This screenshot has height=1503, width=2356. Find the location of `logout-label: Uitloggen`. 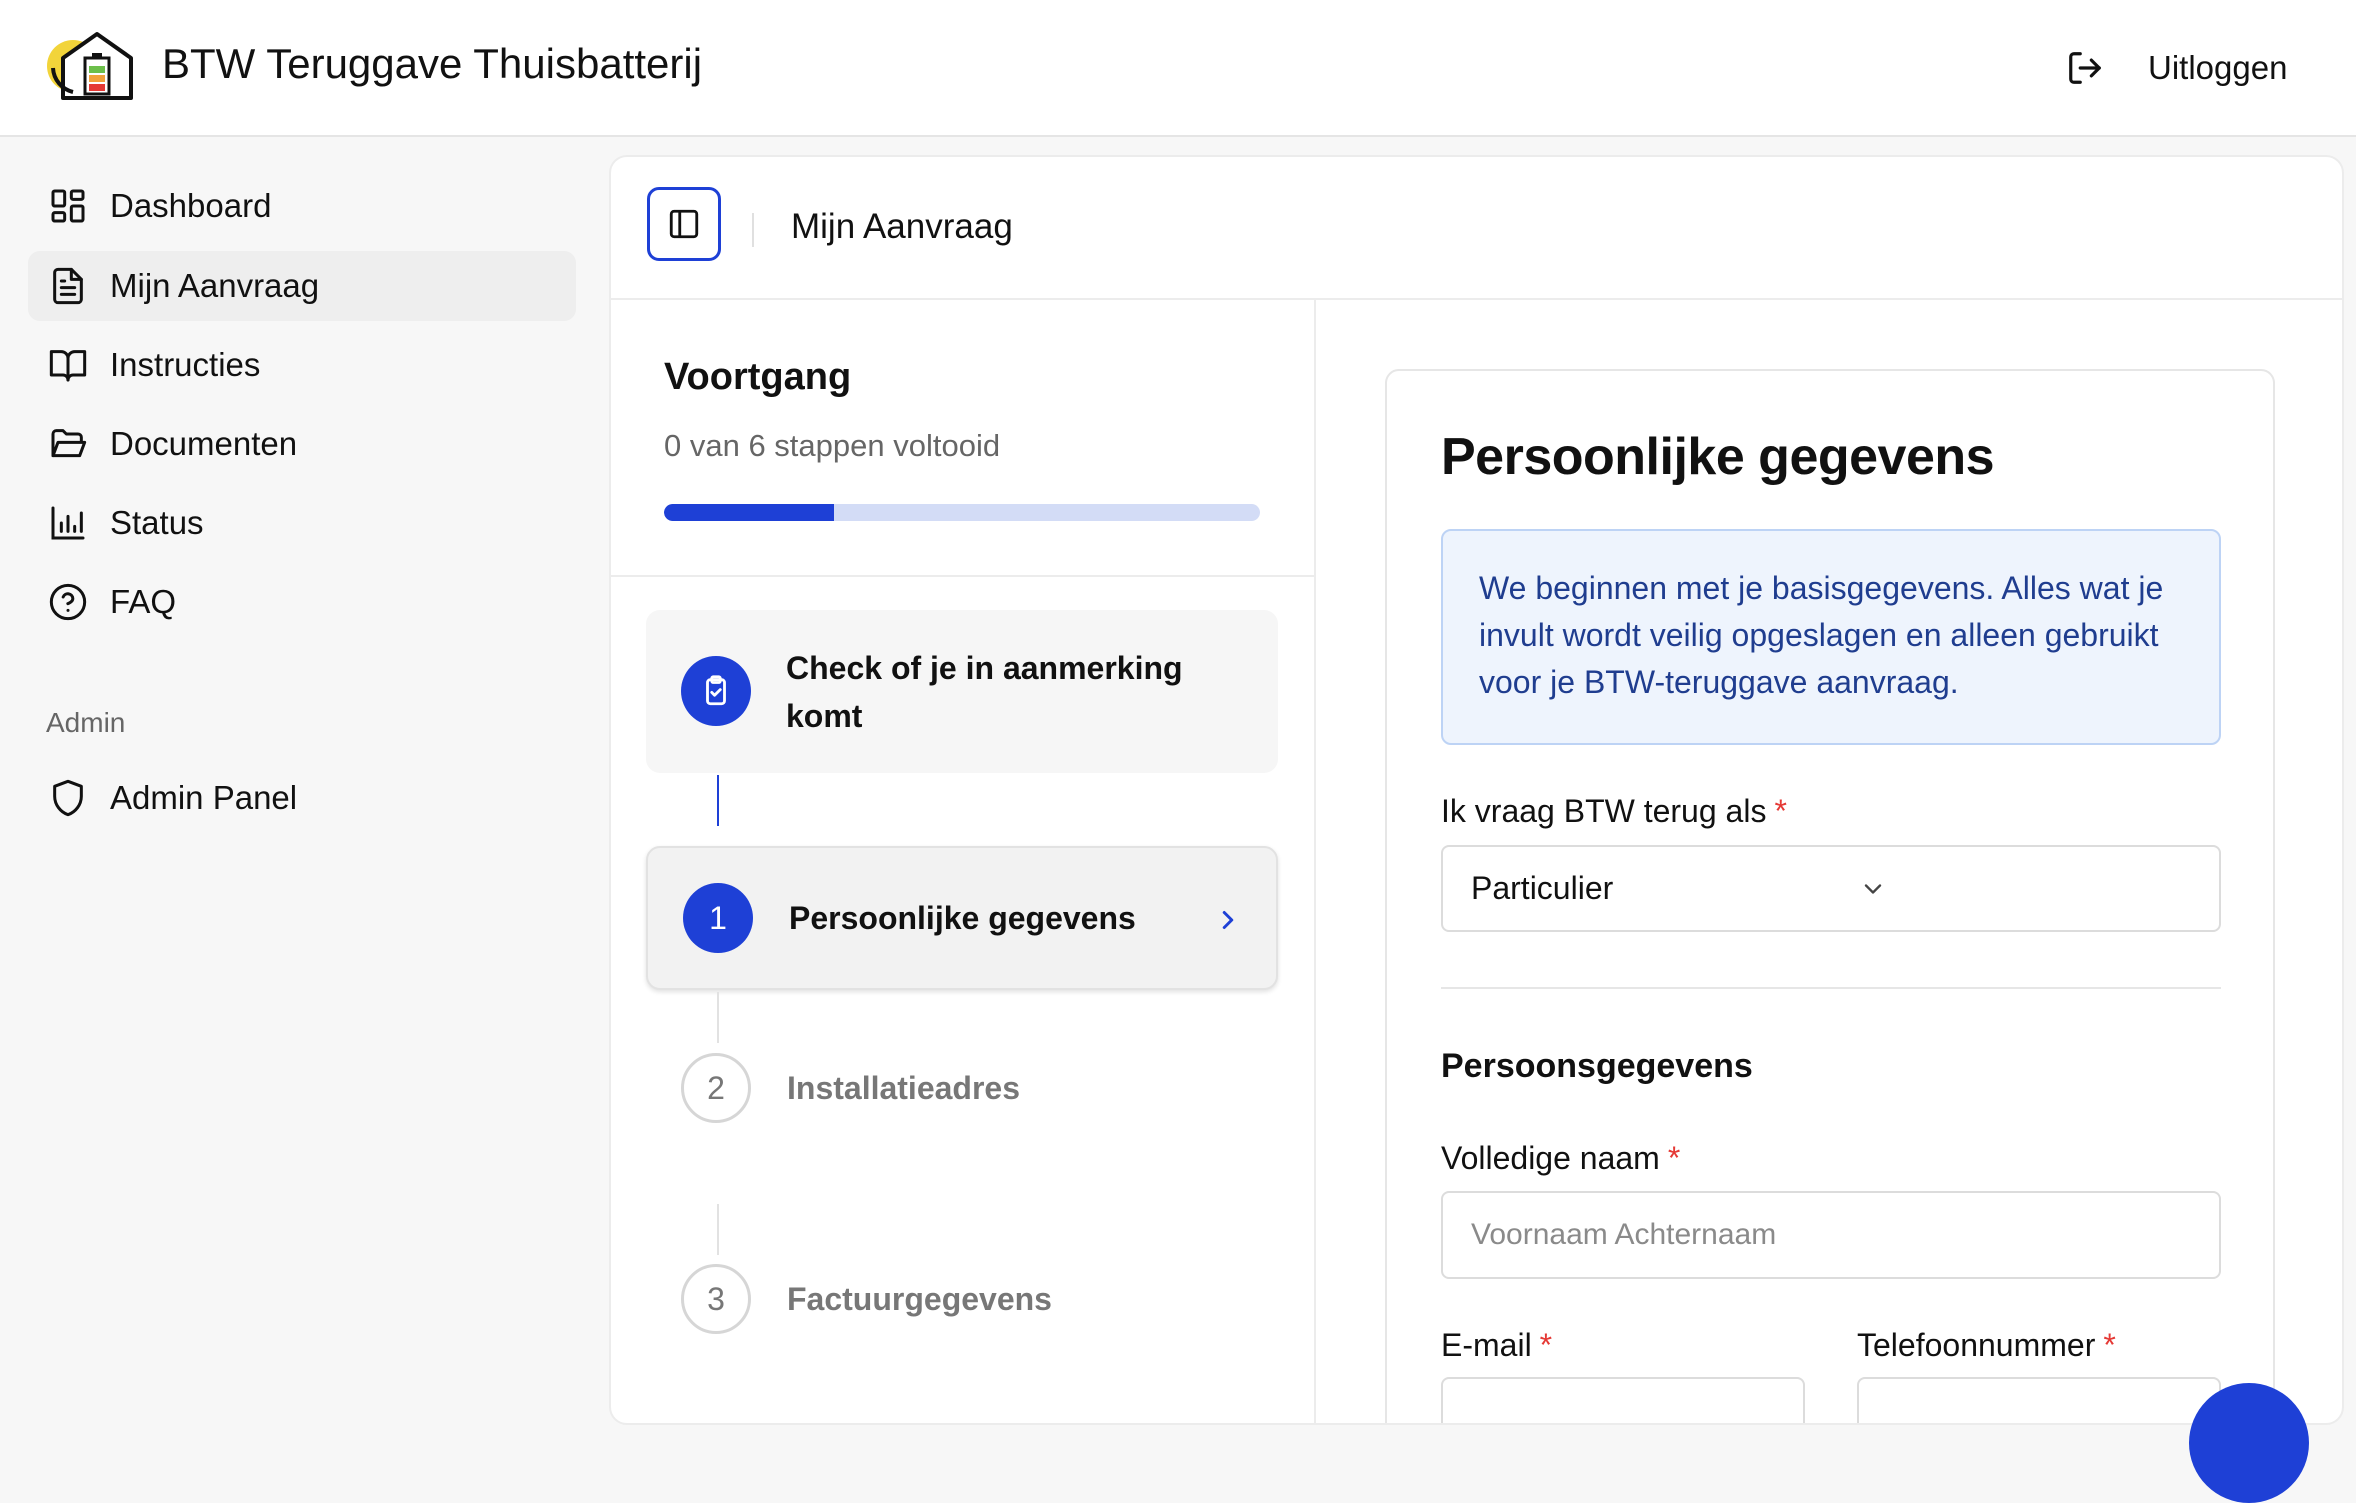

logout-label: Uitloggen is located at coordinates (2218, 67).